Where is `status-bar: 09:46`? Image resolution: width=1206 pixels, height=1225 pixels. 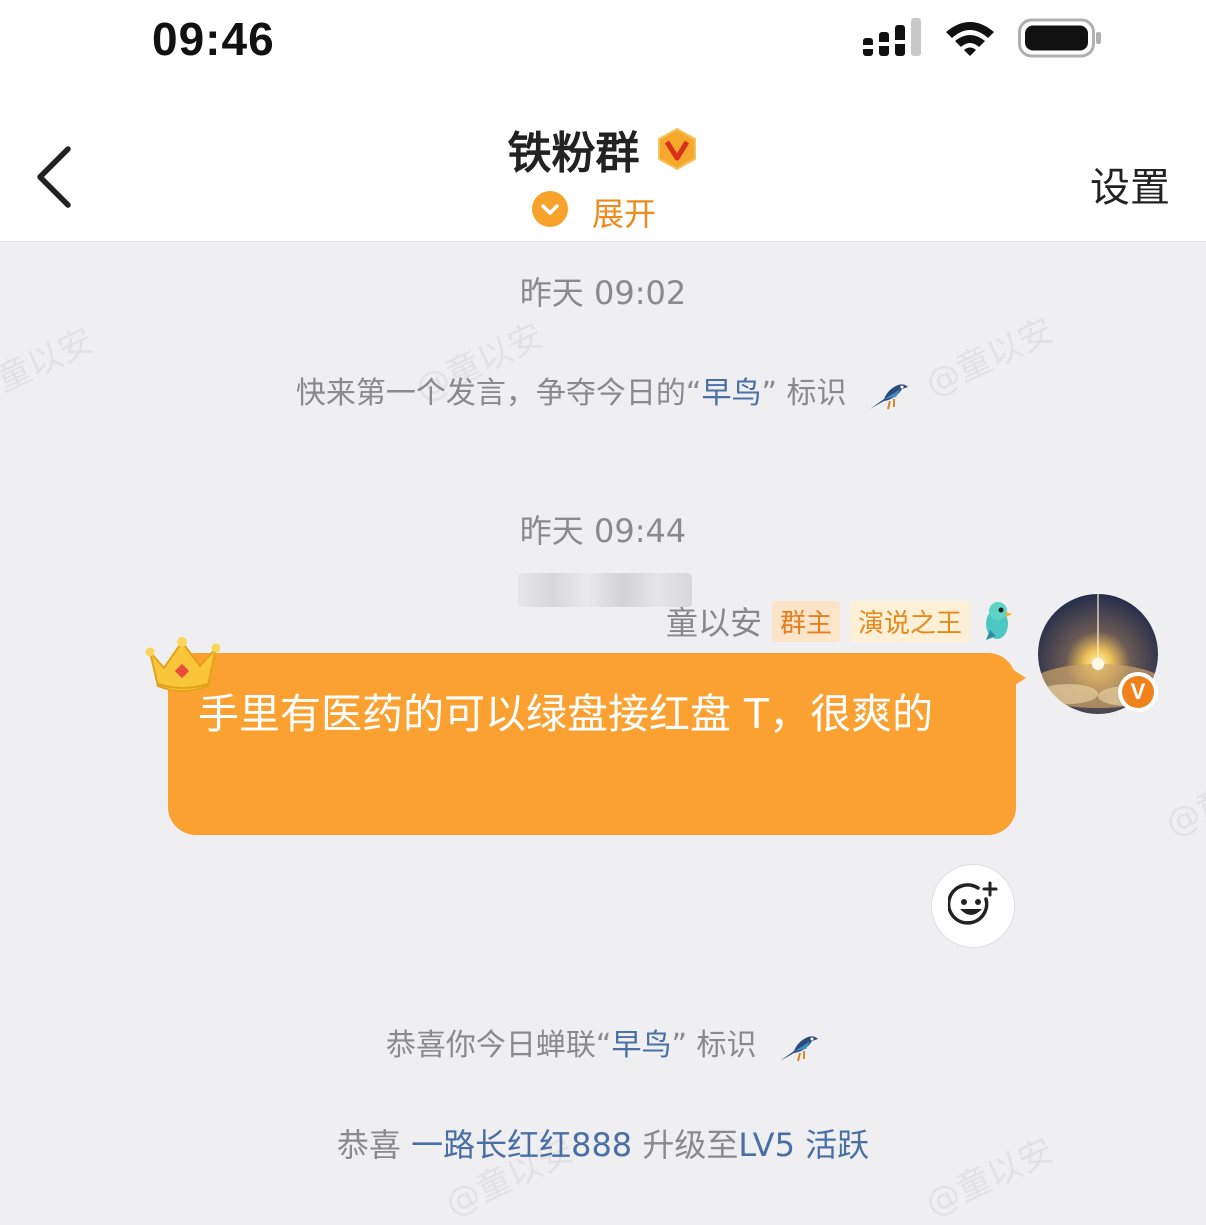
status-bar: 09:46 is located at coordinates (603, 42).